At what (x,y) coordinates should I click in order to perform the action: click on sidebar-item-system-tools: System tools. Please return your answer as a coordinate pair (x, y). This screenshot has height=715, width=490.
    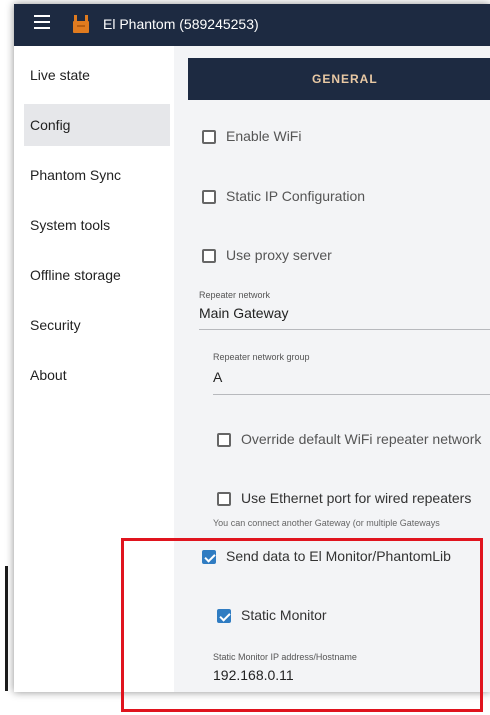
    Looking at the image, I should click on (97, 225).